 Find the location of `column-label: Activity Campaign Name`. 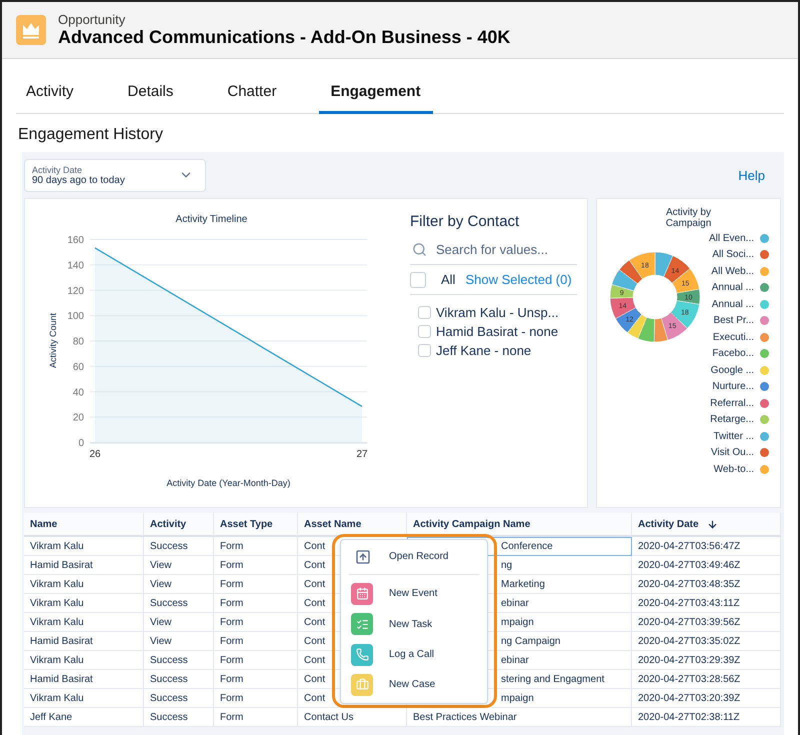

column-label: Activity Campaign Name is located at coordinates (471, 524).